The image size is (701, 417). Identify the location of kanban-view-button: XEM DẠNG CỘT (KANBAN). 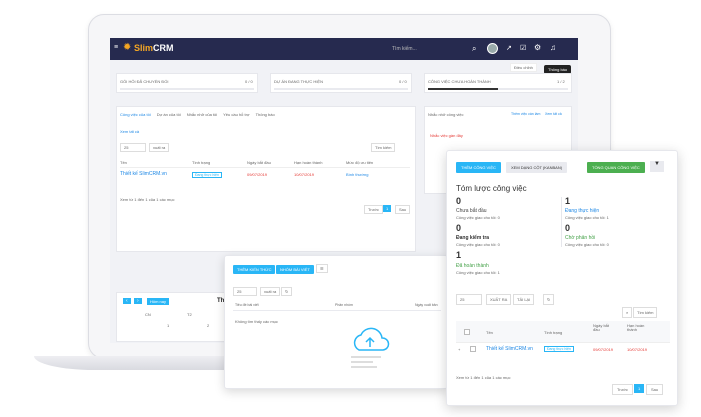
(537, 167).